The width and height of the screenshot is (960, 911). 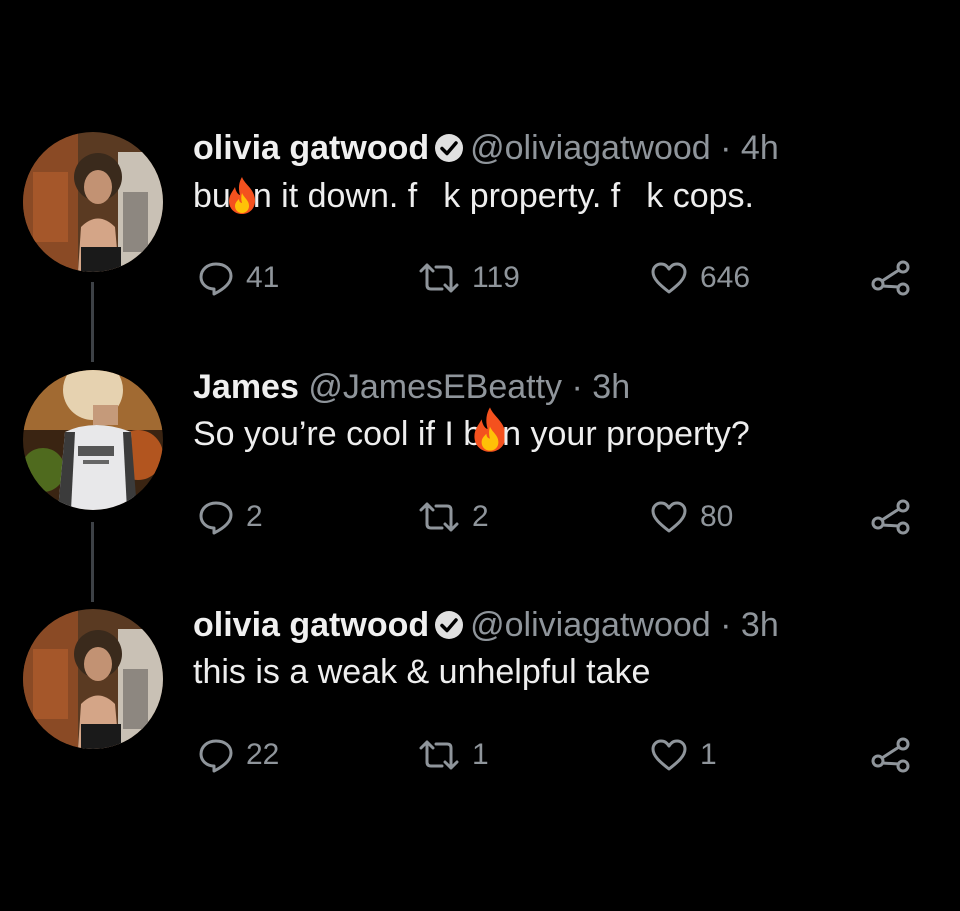 What do you see at coordinates (700, 196) in the screenshot?
I see `text-part: k cops.` at bounding box center [700, 196].